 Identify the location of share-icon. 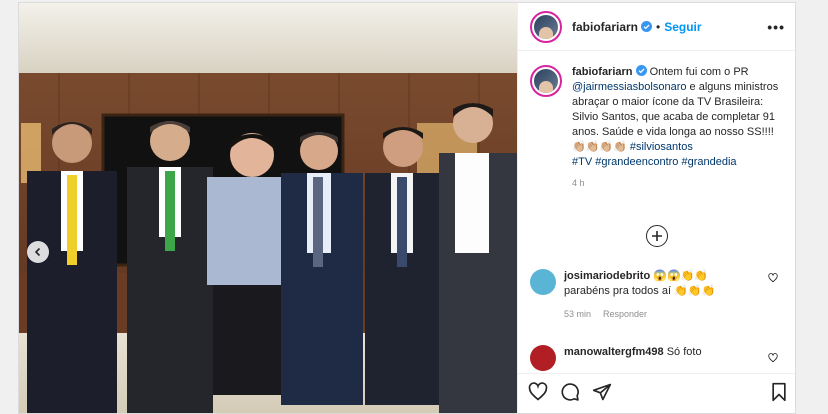
(602, 392).